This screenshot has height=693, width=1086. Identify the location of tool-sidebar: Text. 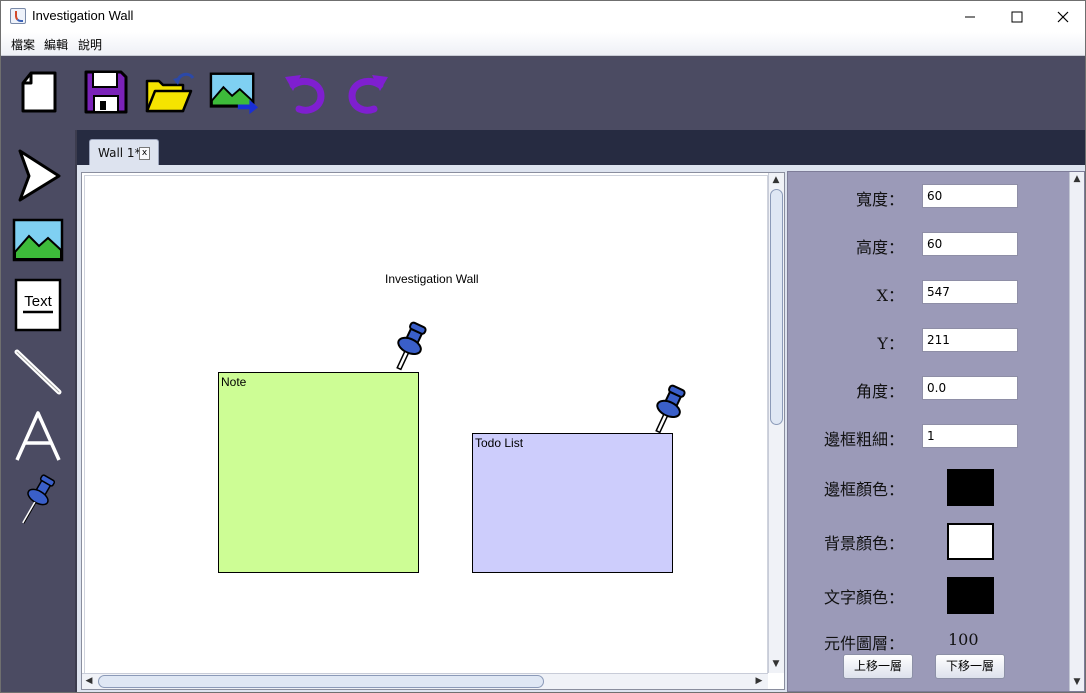
(39, 411).